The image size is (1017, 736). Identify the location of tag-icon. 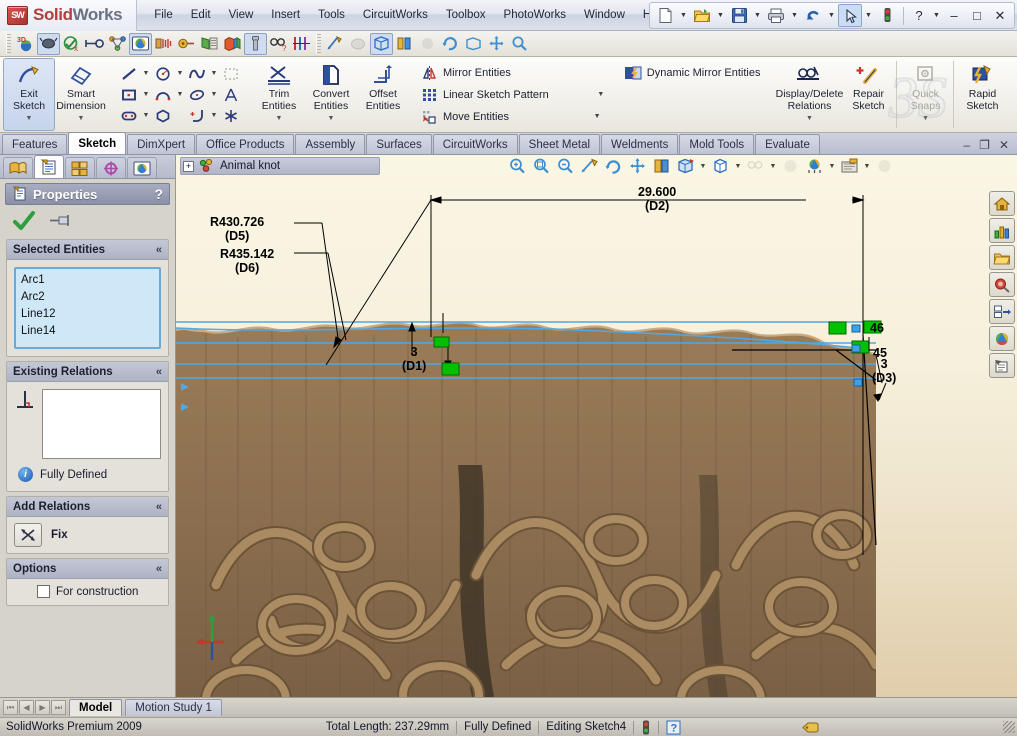
(810, 727).